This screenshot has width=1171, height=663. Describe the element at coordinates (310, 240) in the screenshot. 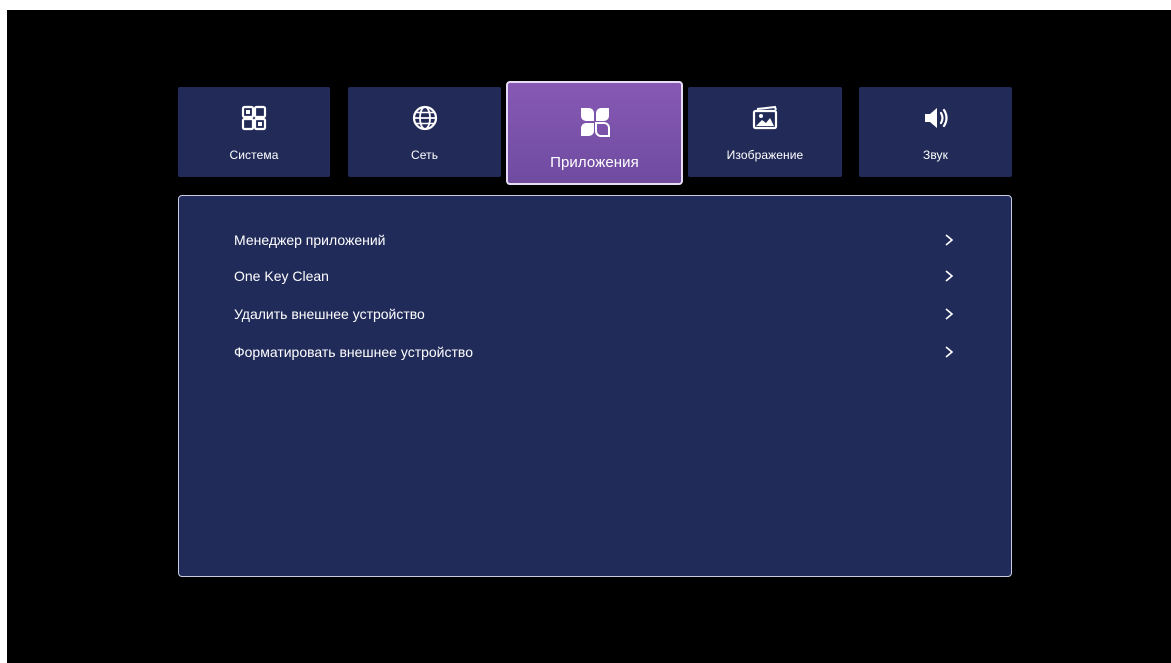

I see `menu-item-label: Менеджер приложений` at that location.